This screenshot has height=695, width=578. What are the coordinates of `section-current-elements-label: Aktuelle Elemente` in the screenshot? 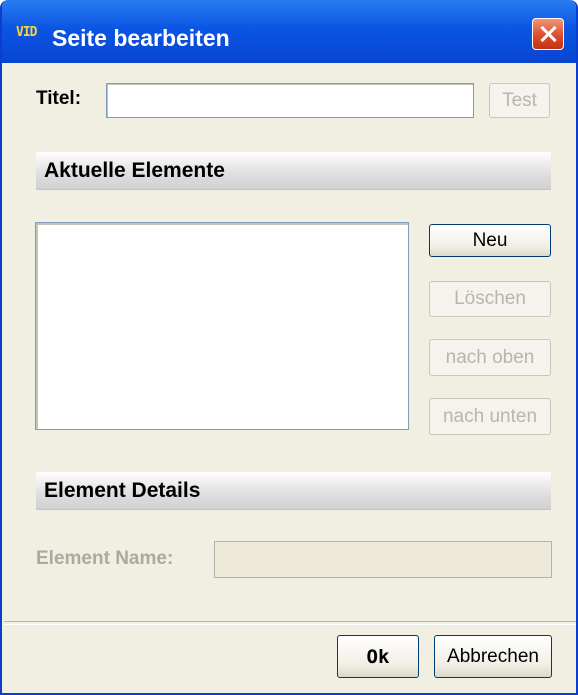 It's located at (134, 170).